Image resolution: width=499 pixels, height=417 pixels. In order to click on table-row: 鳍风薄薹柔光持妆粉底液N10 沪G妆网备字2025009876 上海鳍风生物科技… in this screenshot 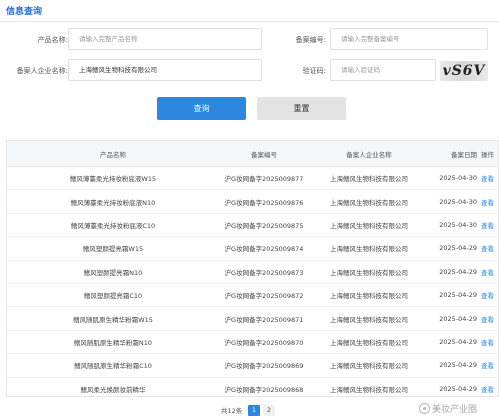, I will do `click(252, 202)`.